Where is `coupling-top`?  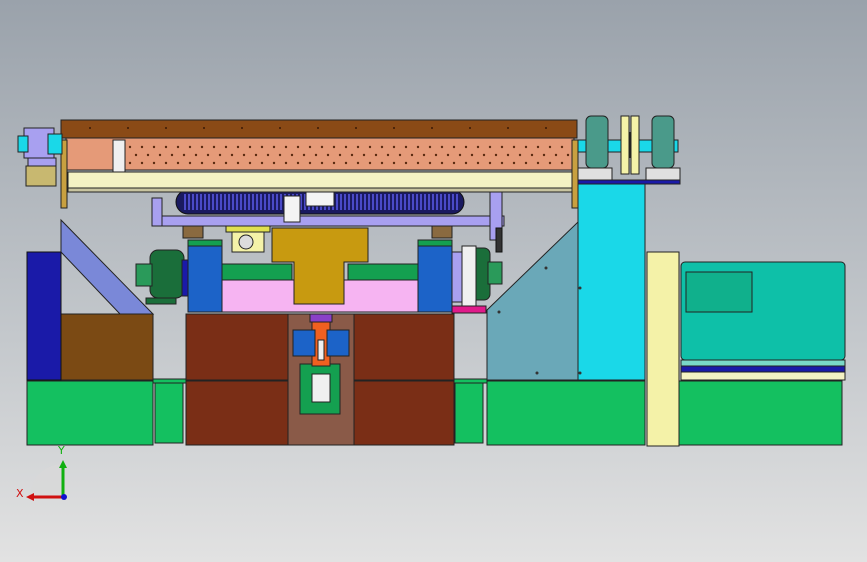 coupling-top is located at coordinates (321, 318).